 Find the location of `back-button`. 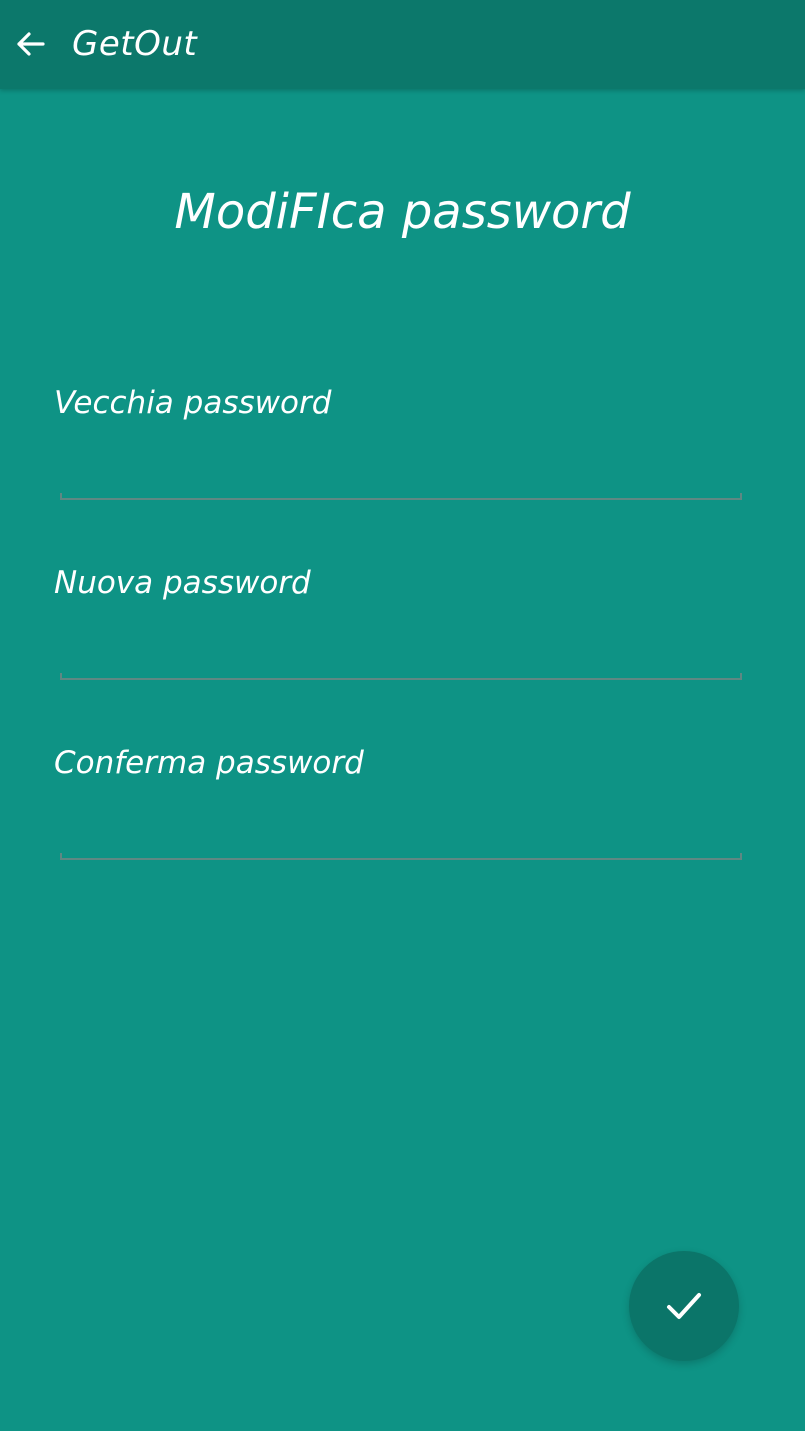

back-button is located at coordinates (30, 44).